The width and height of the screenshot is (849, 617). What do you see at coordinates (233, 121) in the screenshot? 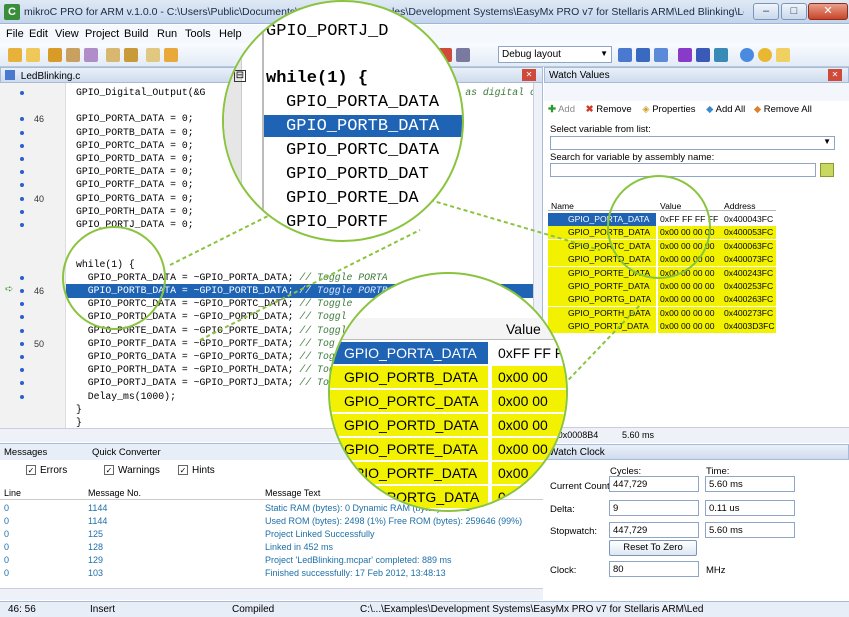
I see `zoom-gutter` at bounding box center [233, 121].